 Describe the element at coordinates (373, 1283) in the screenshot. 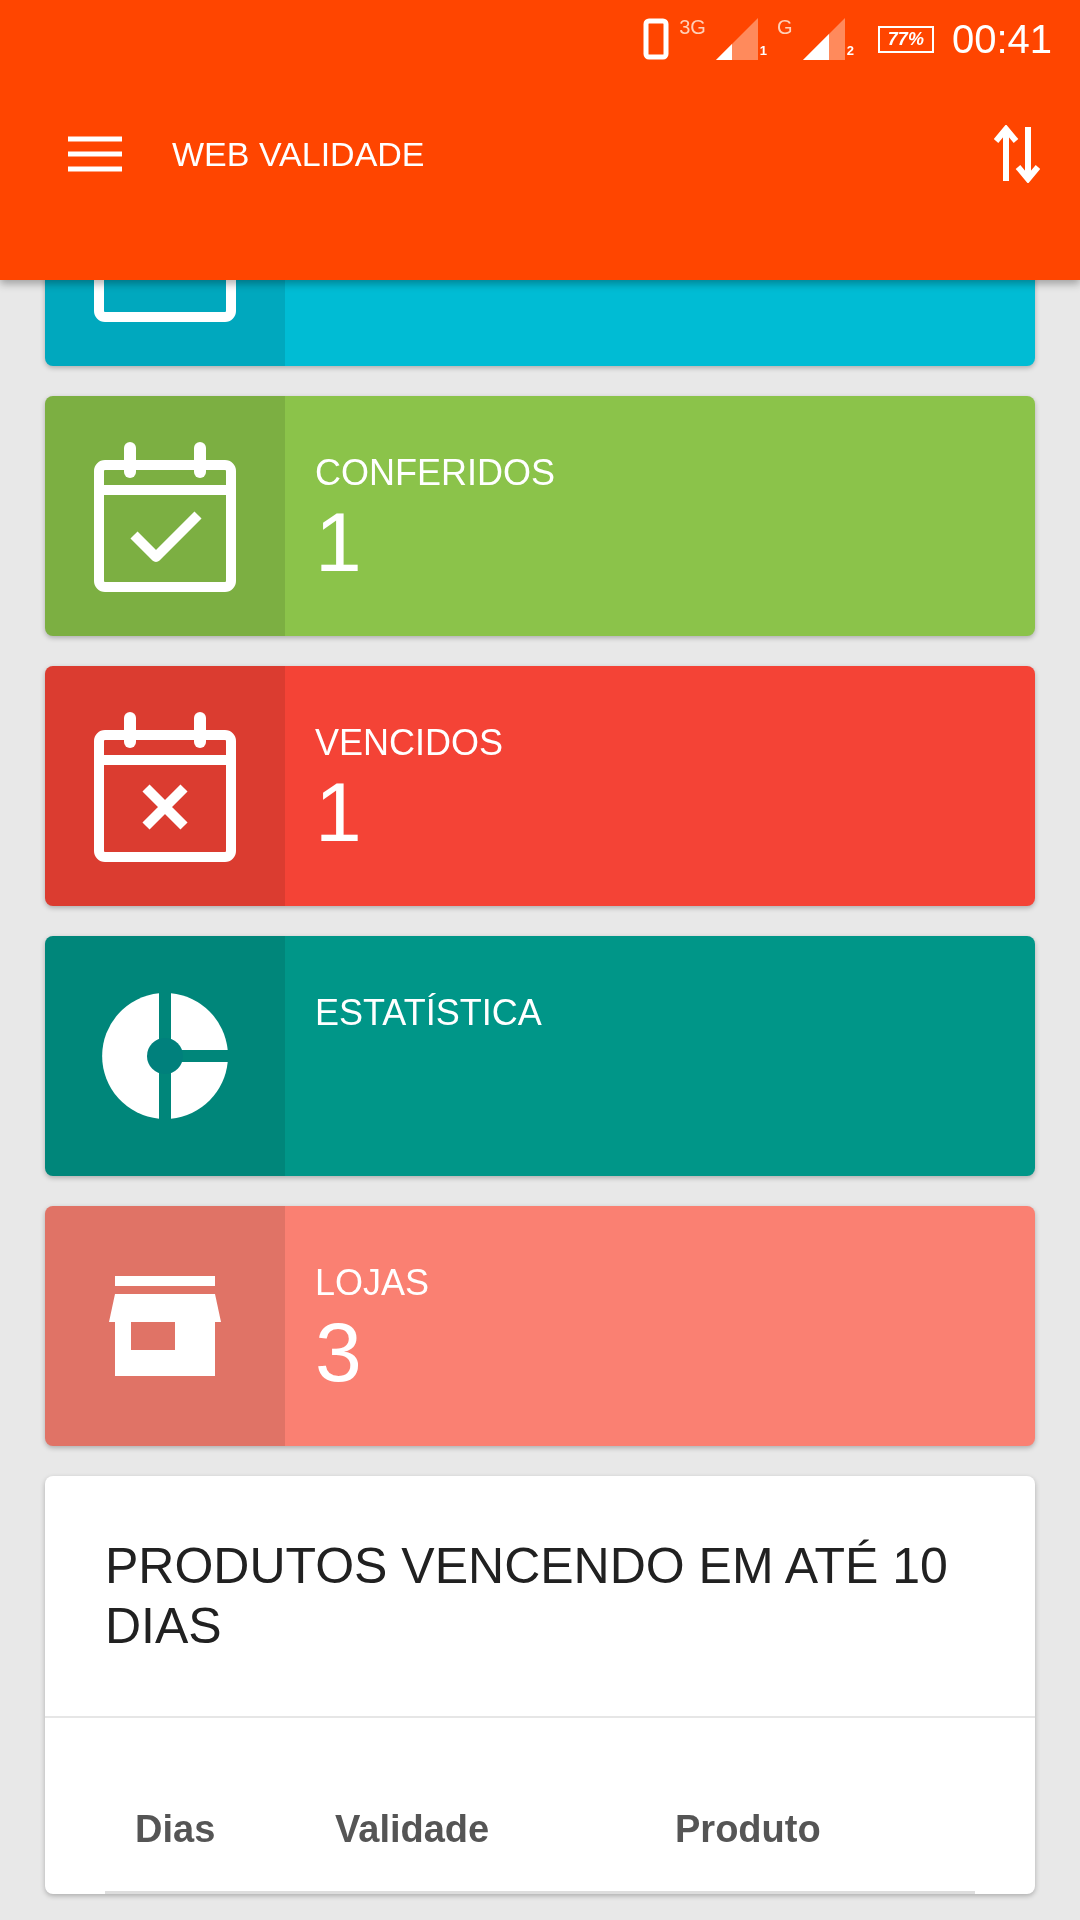

I see `card-label: LOJAS` at that location.